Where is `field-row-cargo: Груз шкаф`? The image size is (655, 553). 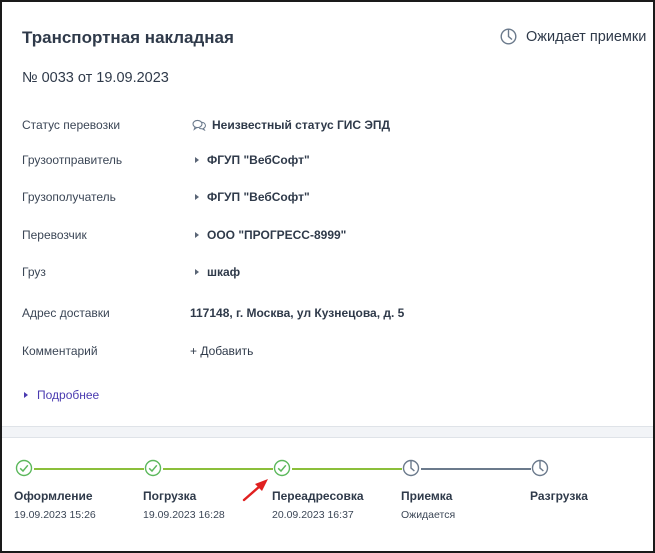 field-row-cargo: Груз шкаф is located at coordinates (332, 272).